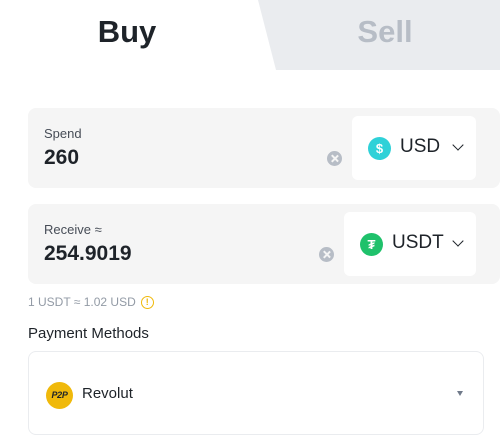  What do you see at coordinates (420, 146) in the screenshot?
I see `spend-currency-label: USD` at bounding box center [420, 146].